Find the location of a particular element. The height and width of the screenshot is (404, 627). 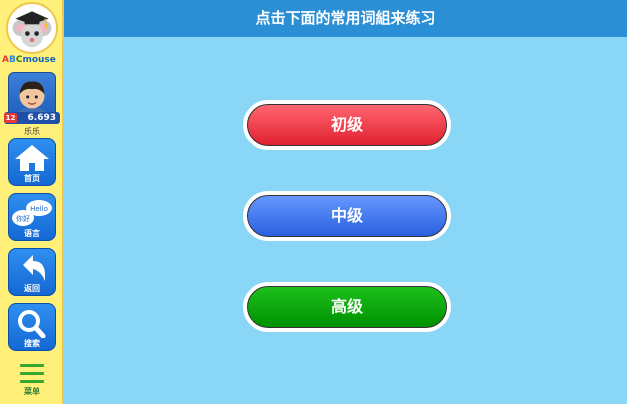

speech-bubbles-icon: Hello 你好 is located at coordinates (32, 213).